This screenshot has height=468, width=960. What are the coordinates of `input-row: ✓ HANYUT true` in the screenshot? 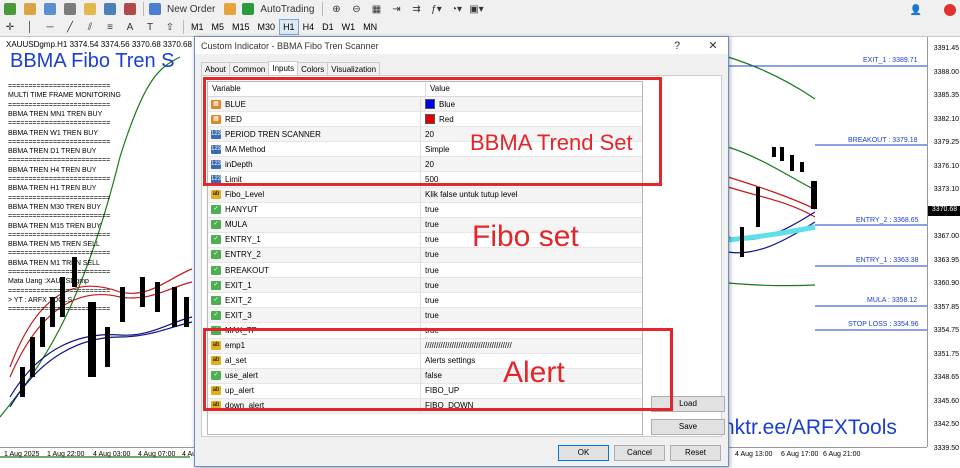 It's located at (425, 210).